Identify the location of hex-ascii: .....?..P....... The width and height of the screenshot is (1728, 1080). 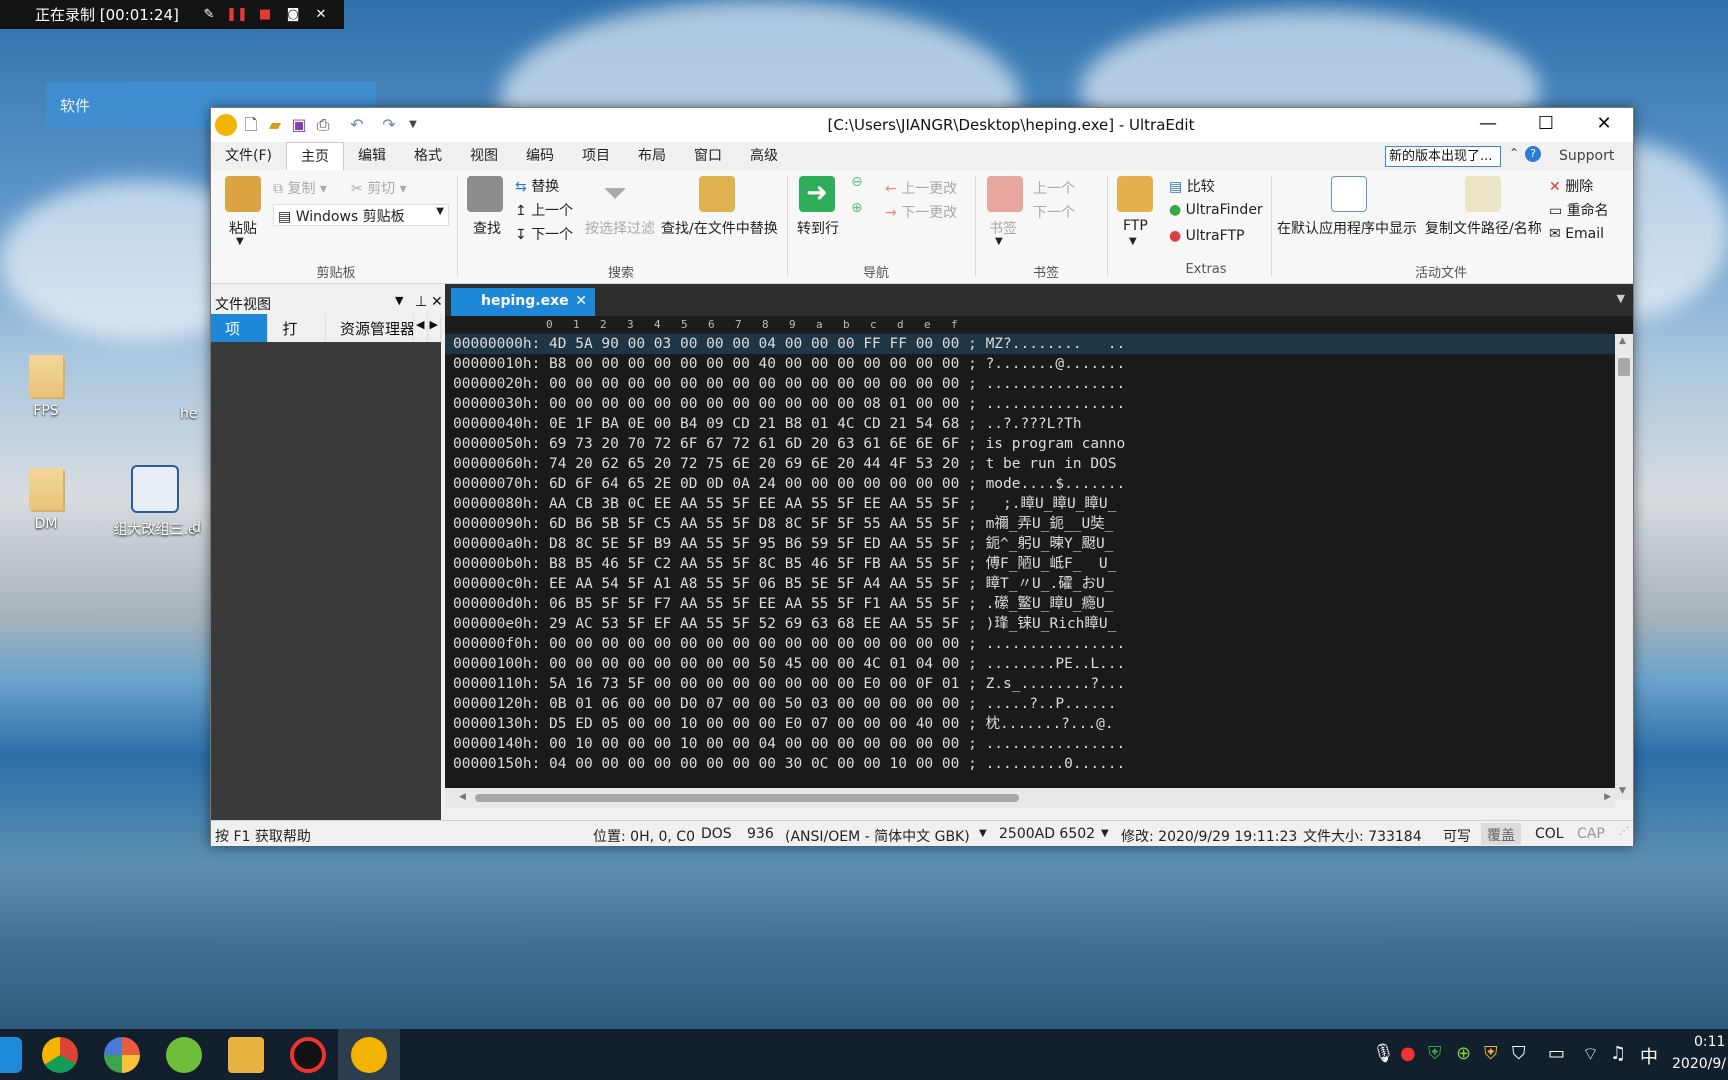
(1051, 704).